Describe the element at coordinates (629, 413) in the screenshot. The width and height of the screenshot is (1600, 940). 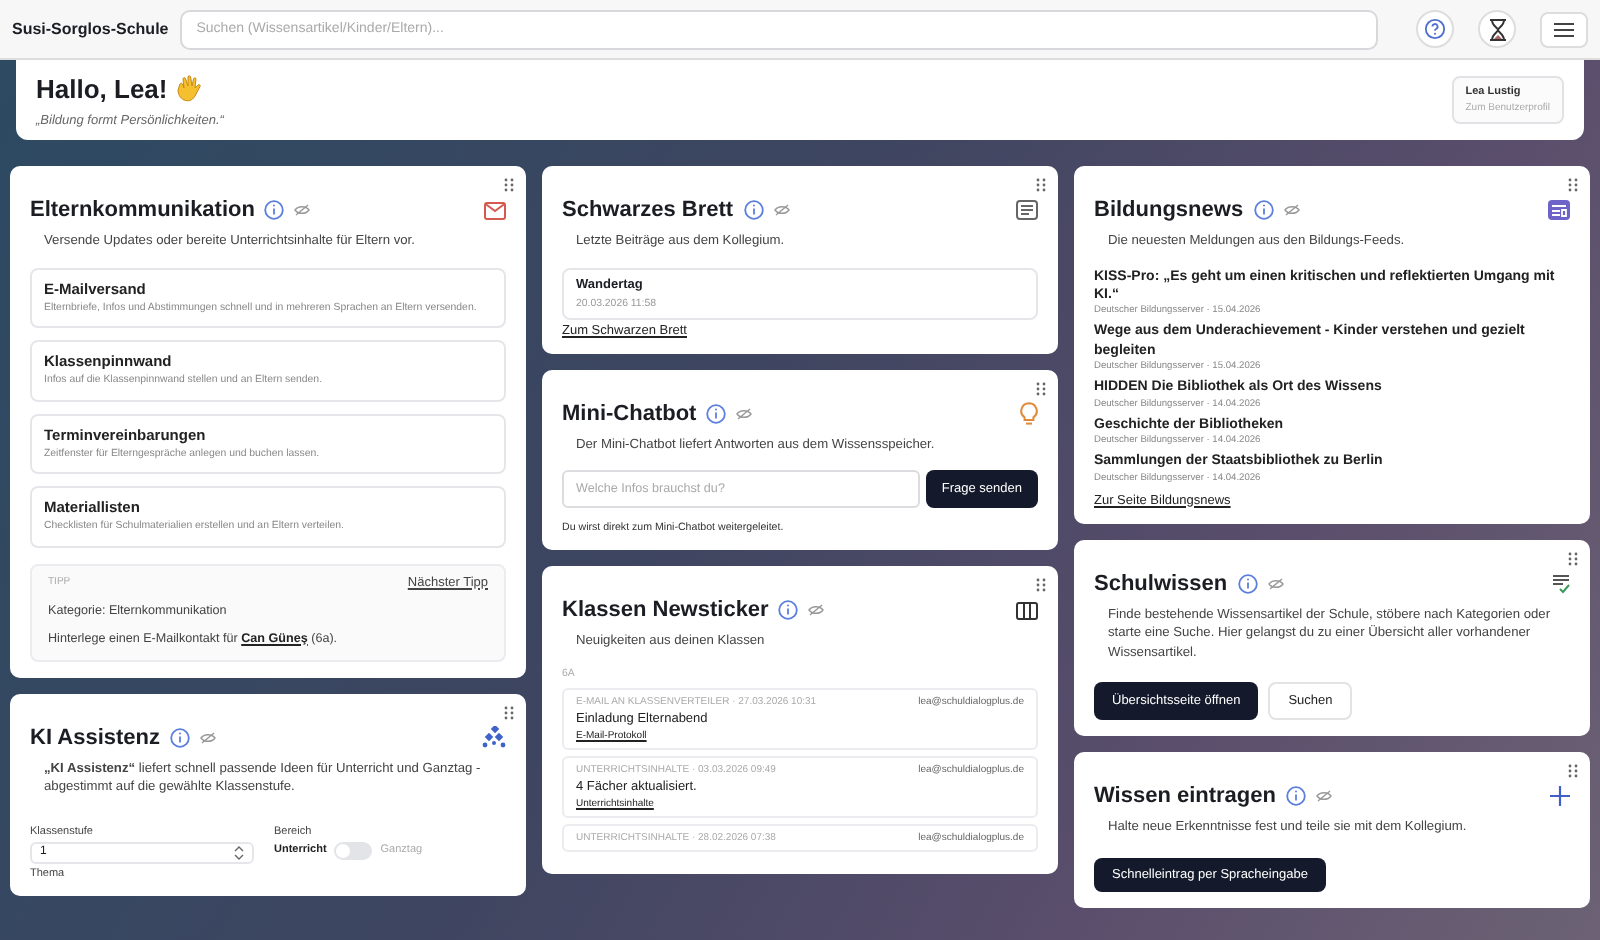
I see `card-title: Mini-Chatbot` at that location.